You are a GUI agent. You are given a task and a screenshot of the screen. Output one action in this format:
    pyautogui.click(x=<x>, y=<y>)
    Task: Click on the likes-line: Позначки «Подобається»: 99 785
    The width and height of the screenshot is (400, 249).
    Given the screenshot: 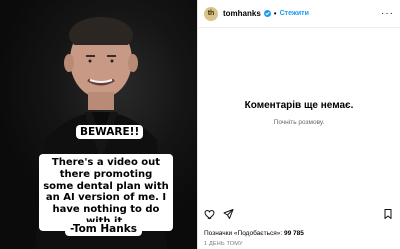 What is the action you would take?
    pyautogui.click(x=254, y=233)
    